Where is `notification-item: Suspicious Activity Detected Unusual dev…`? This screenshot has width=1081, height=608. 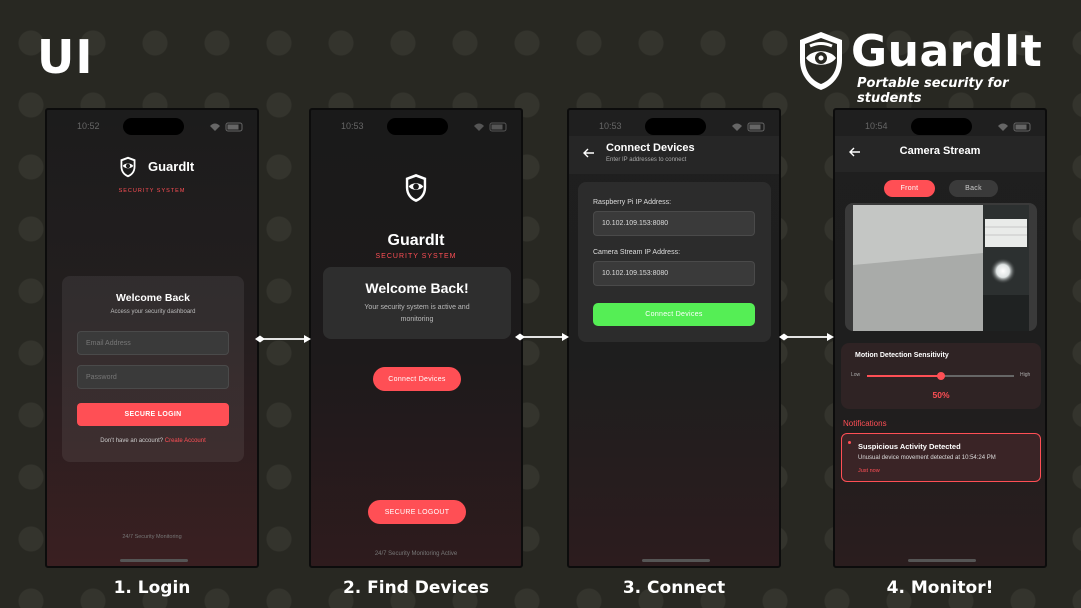 notification-item: Suspicious Activity Detected Unusual dev… is located at coordinates (941, 457).